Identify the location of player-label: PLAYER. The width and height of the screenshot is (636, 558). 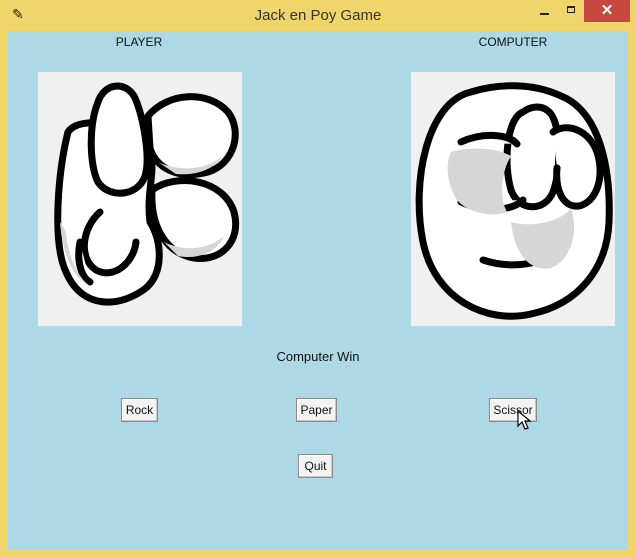
(139, 42).